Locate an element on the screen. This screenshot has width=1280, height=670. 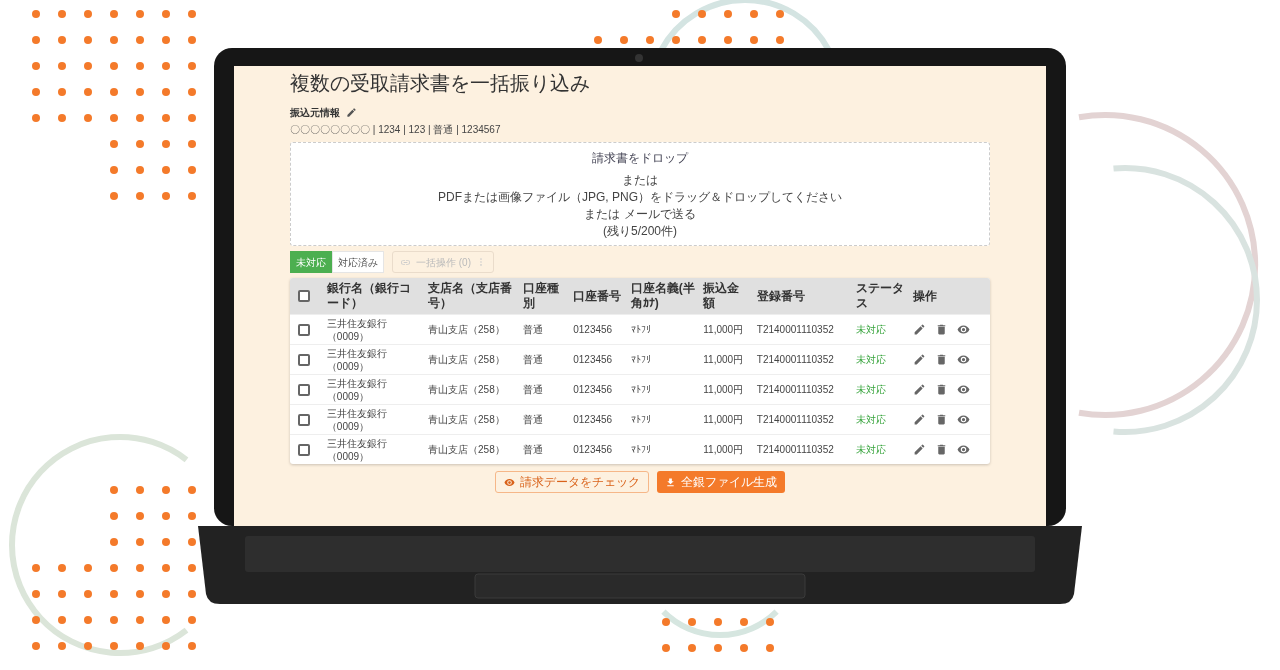
check-data-button: 請求データをチェック is located at coordinates (572, 482).